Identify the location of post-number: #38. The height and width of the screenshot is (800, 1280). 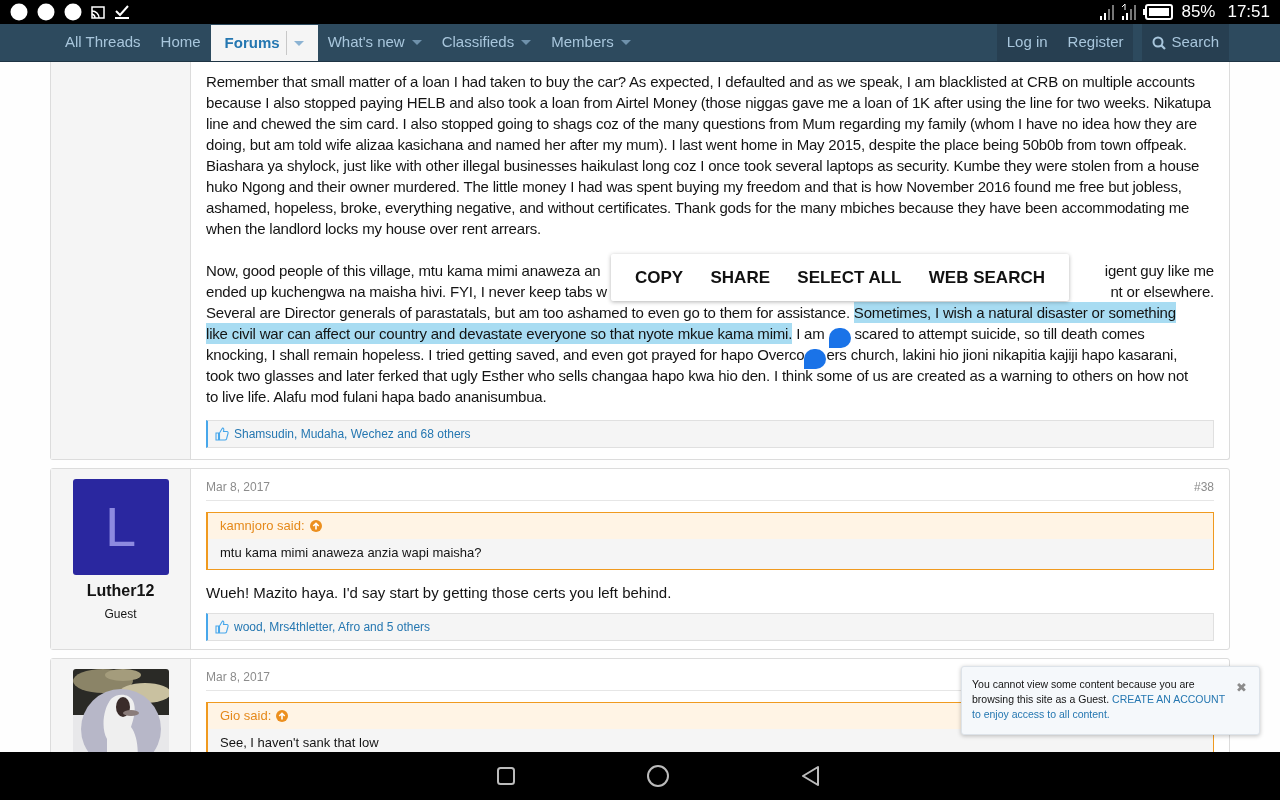
(1203, 487).